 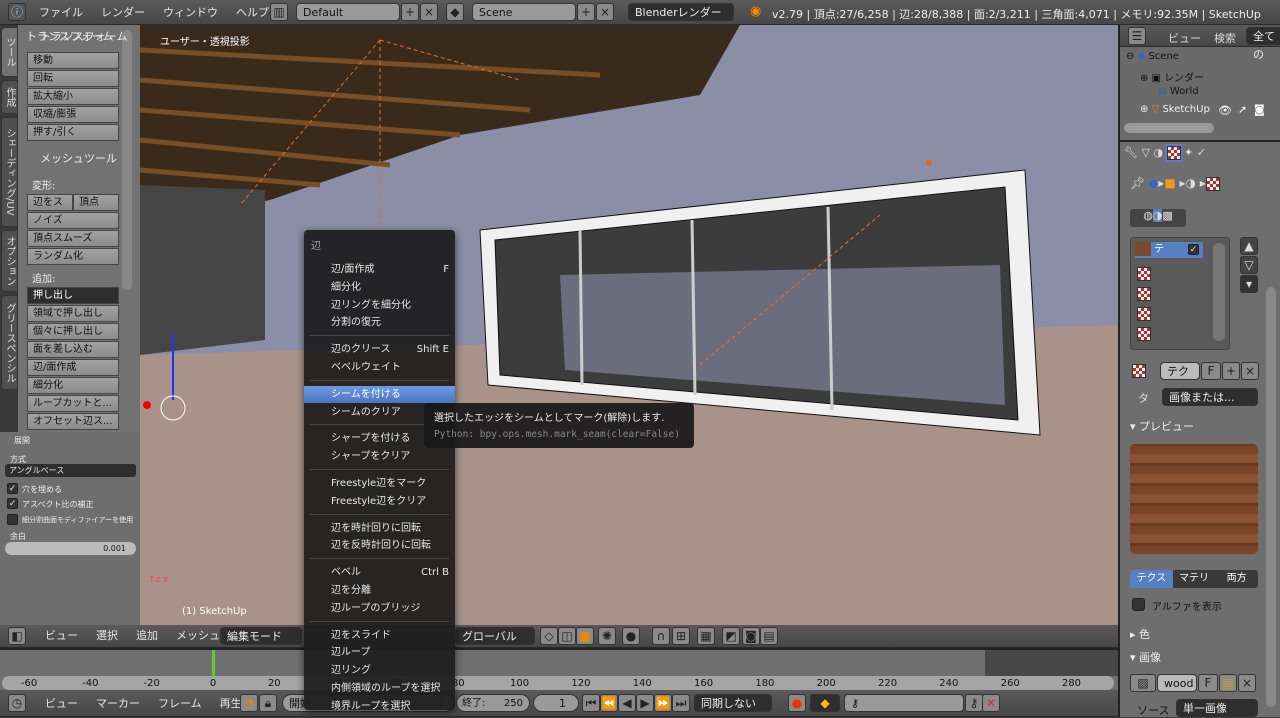 I want to click on orientation-select: グローバル, so click(x=495, y=636).